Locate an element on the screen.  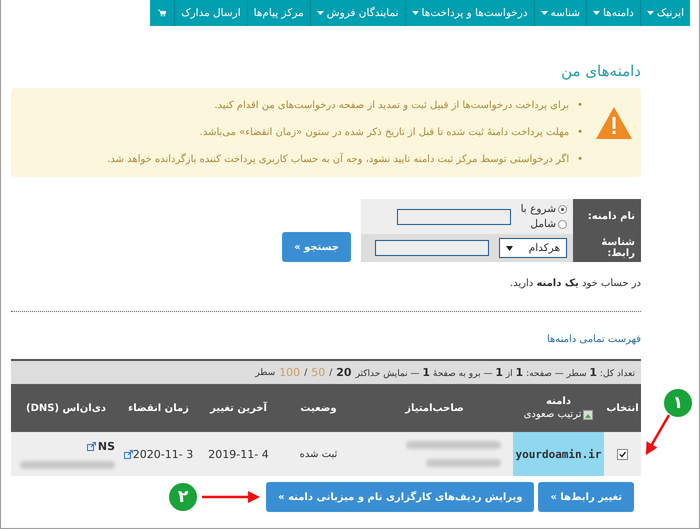
dns-text: NS is located at coordinates (106, 446).